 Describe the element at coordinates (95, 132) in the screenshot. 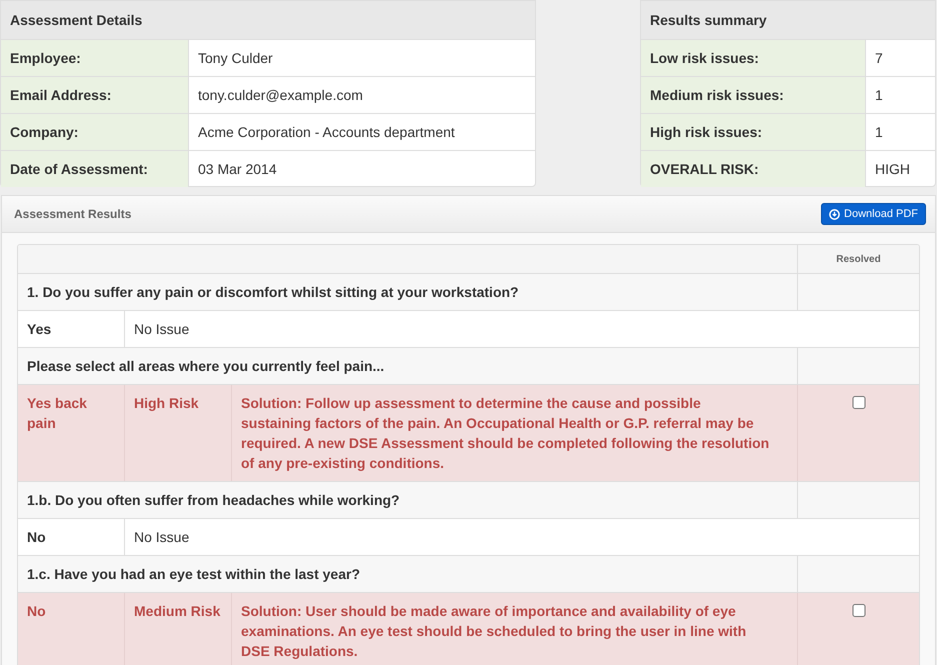

I see `field-label: Company:` at that location.